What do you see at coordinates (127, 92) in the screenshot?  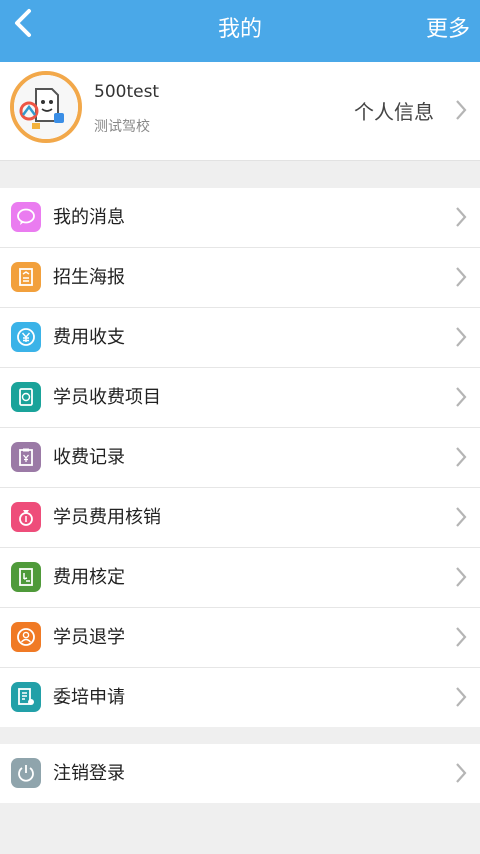 I see `username: 500test` at bounding box center [127, 92].